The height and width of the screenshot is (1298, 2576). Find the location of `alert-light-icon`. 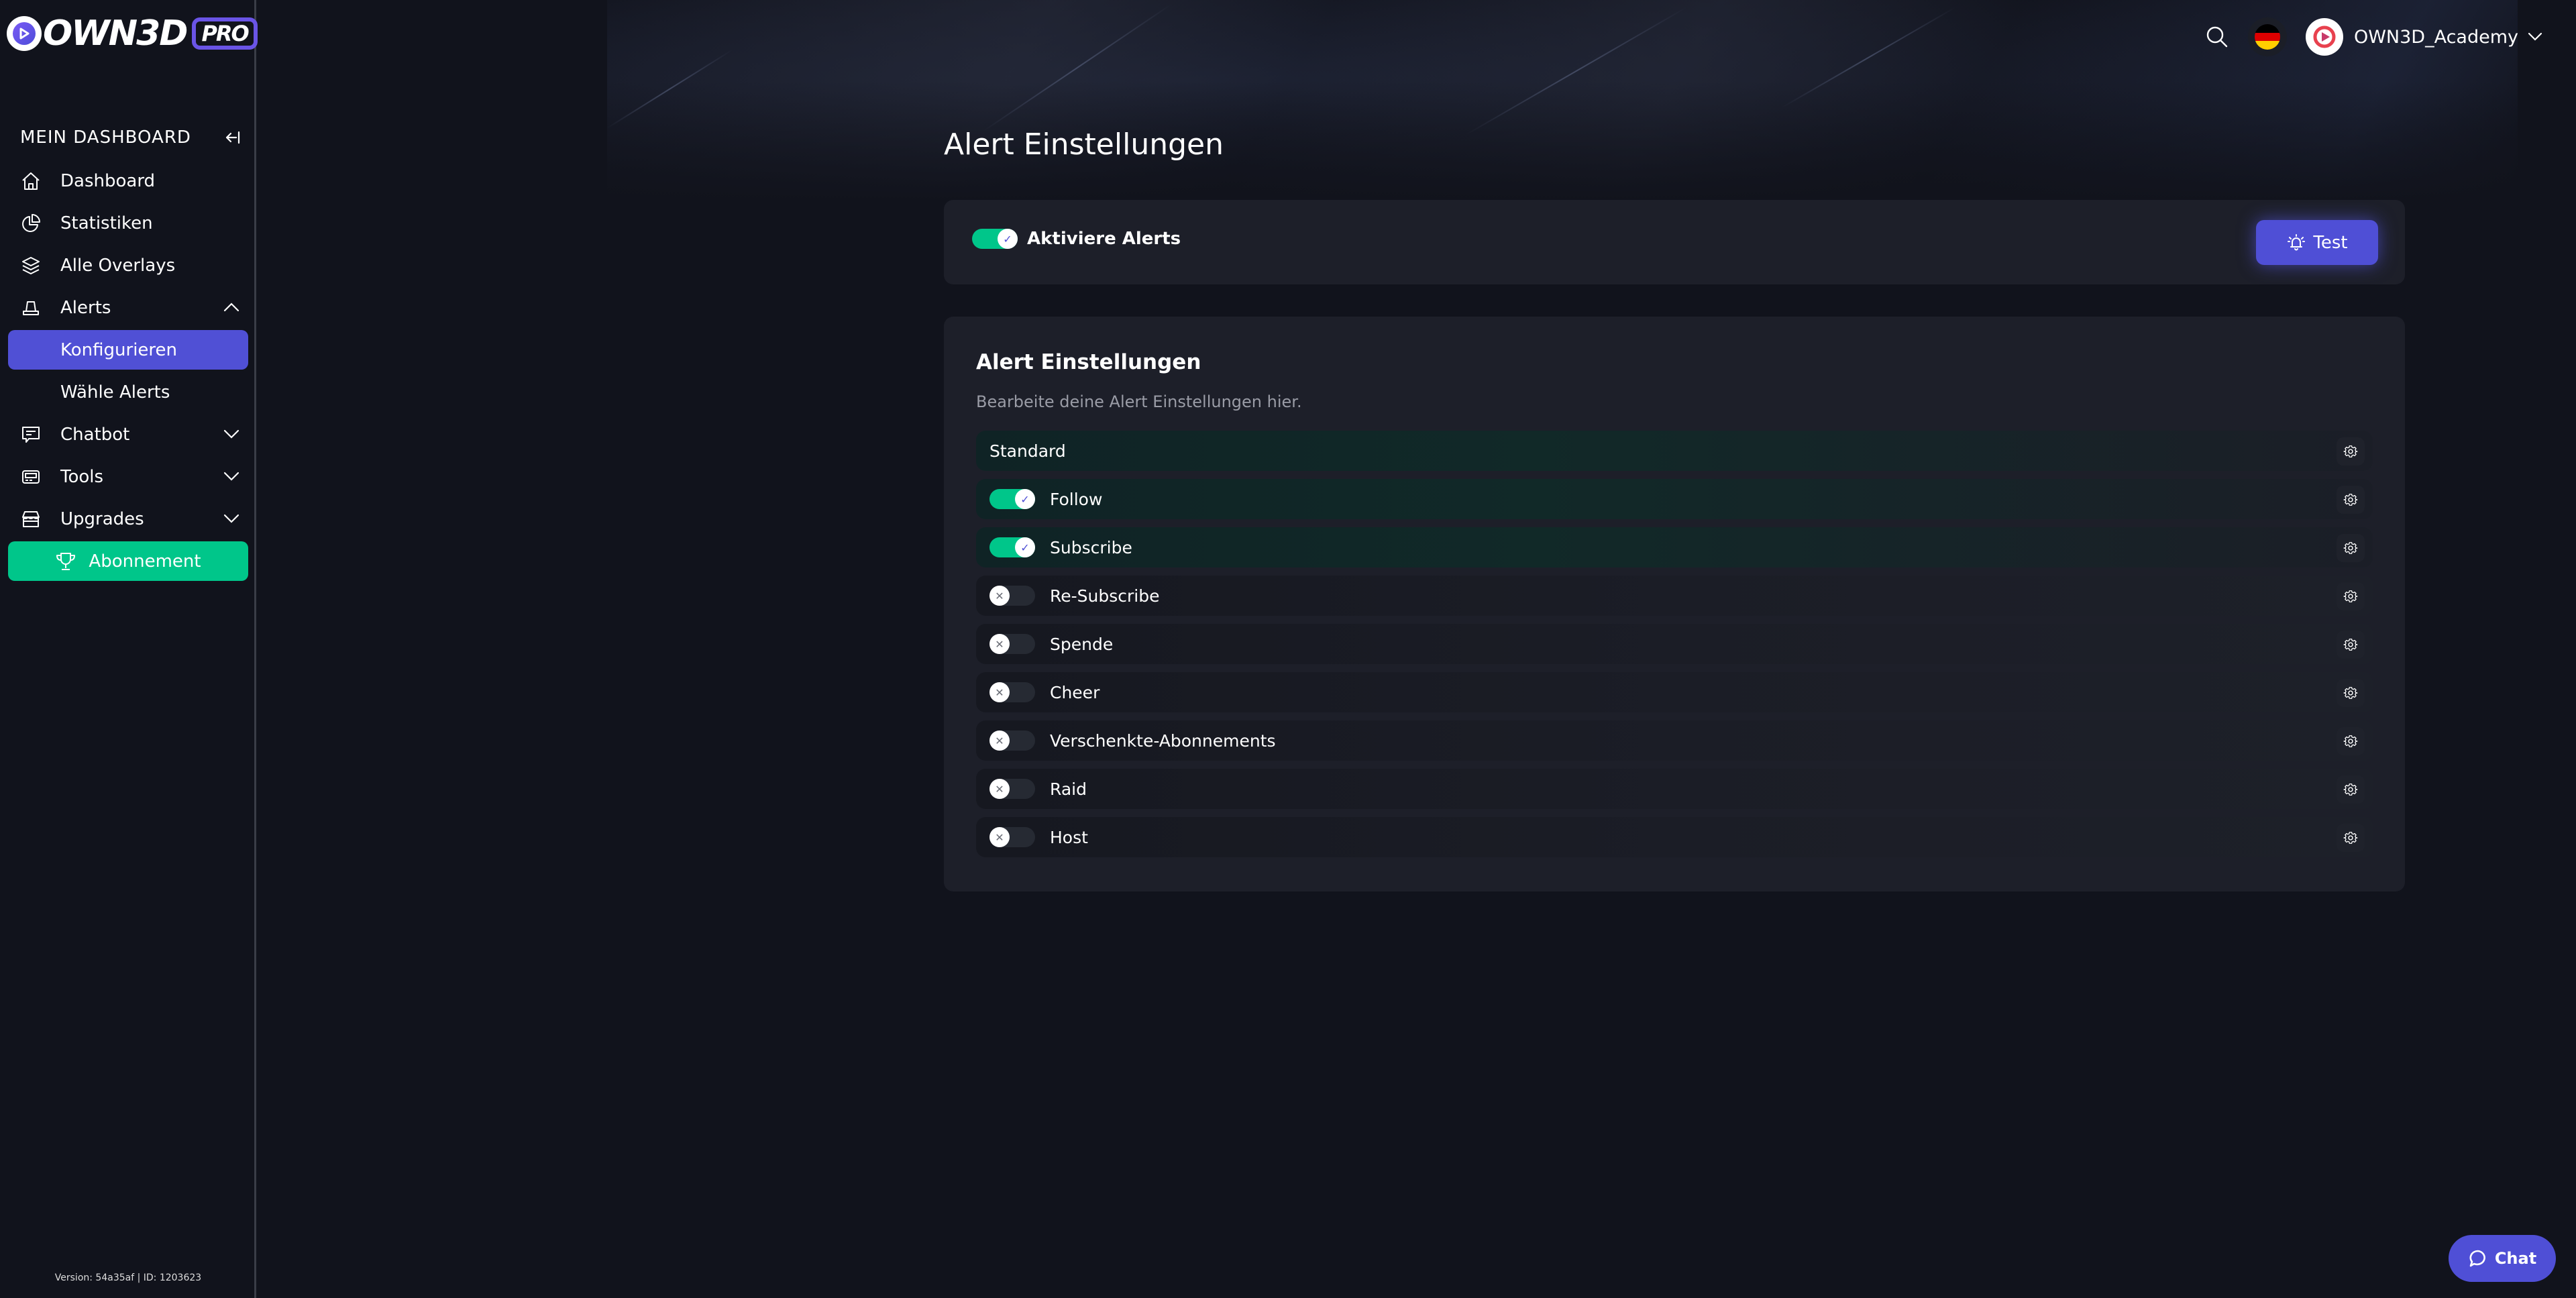

alert-light-icon is located at coordinates (31, 308).